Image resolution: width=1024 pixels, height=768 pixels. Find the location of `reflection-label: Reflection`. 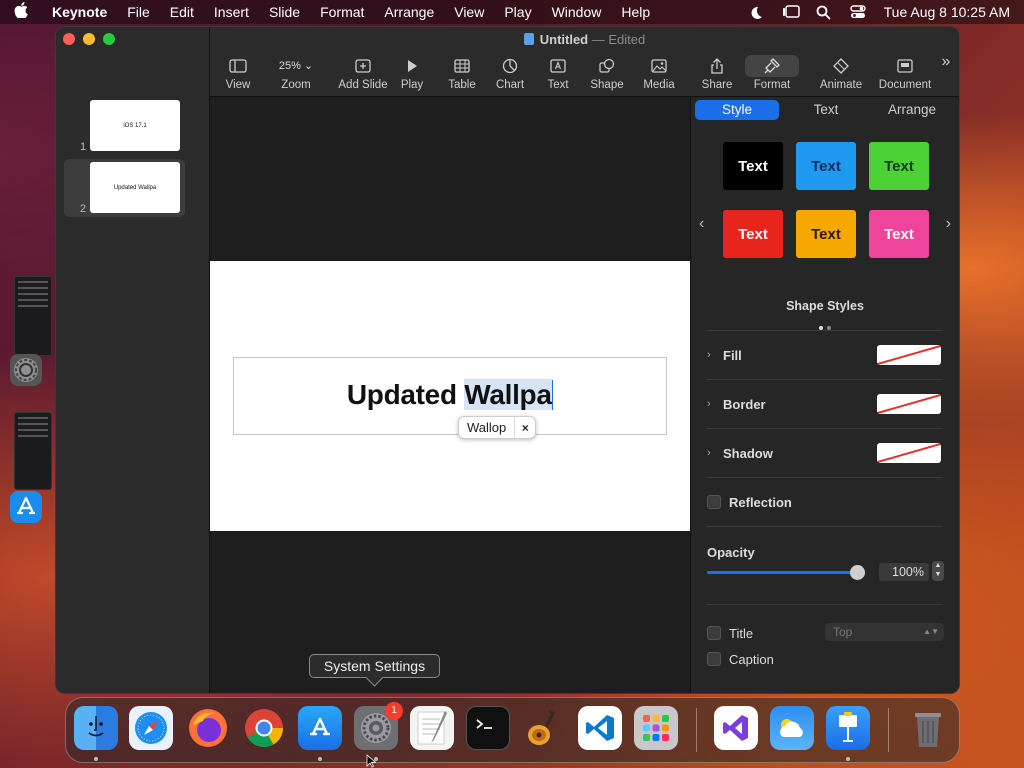

reflection-label: Reflection is located at coordinates (760, 502).